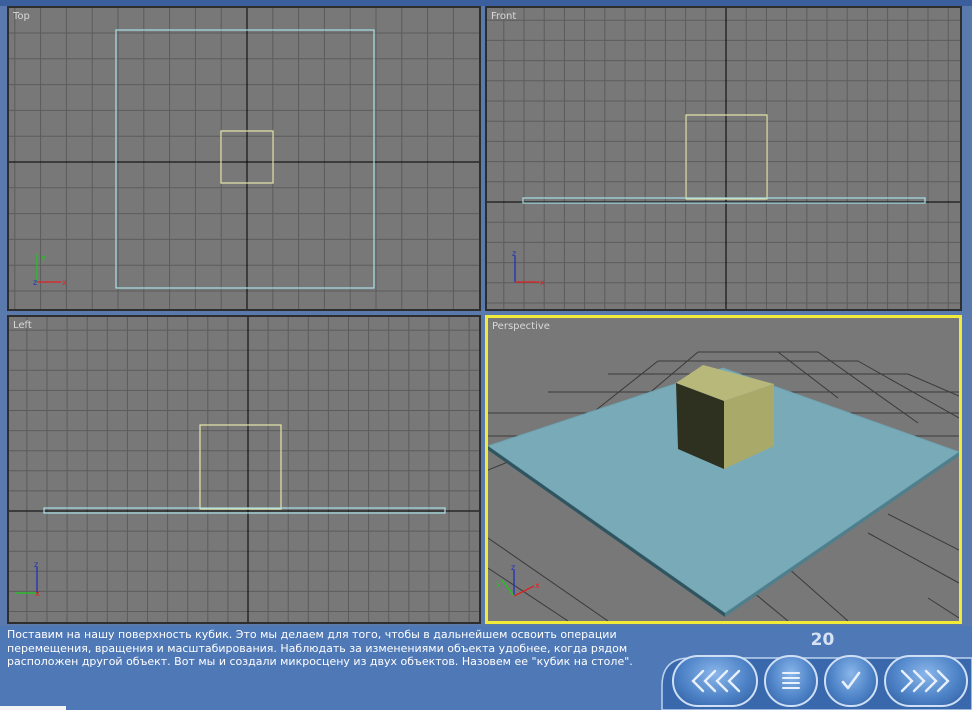 This screenshot has height=710, width=972. I want to click on next-button, so click(926, 681).